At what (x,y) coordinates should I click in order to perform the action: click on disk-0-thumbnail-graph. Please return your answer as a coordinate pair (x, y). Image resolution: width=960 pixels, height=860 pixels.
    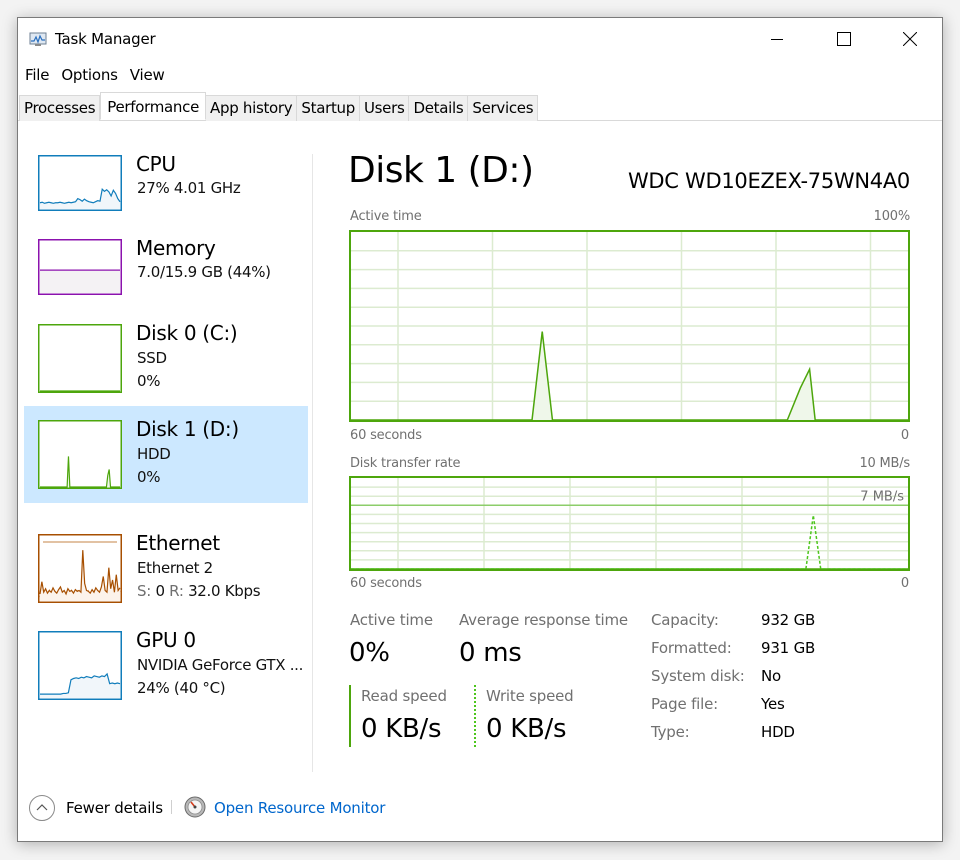
    Looking at the image, I should click on (80, 358).